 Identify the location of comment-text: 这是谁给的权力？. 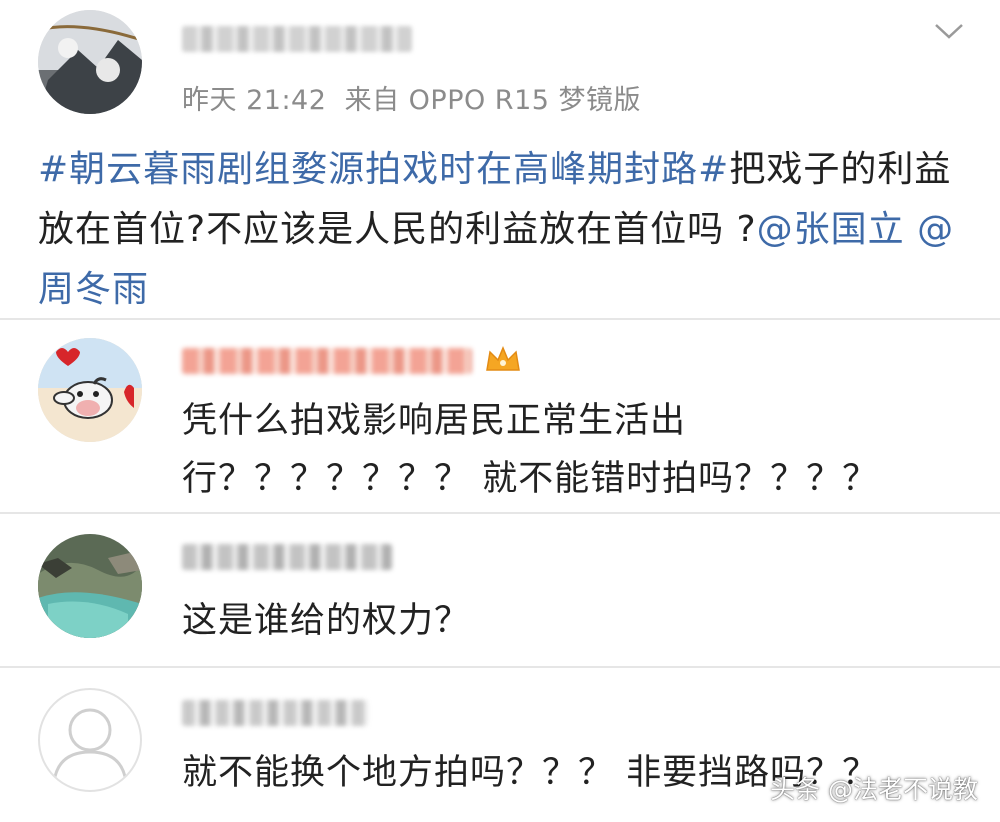
(326, 621).